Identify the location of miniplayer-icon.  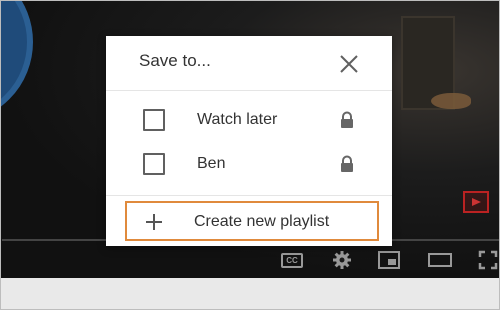
(389, 260).